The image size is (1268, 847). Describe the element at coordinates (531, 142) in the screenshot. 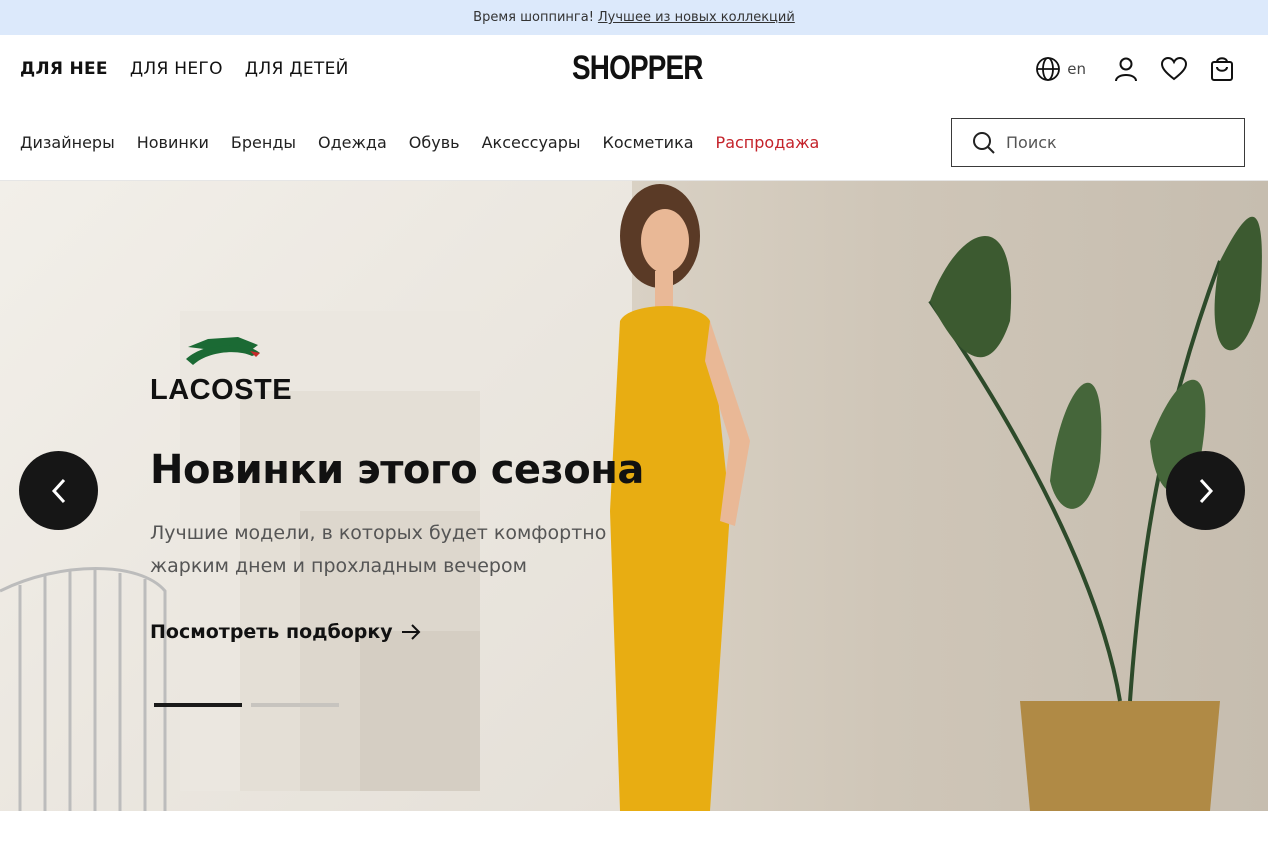

I see `category-accessories: Аксессуары` at that location.